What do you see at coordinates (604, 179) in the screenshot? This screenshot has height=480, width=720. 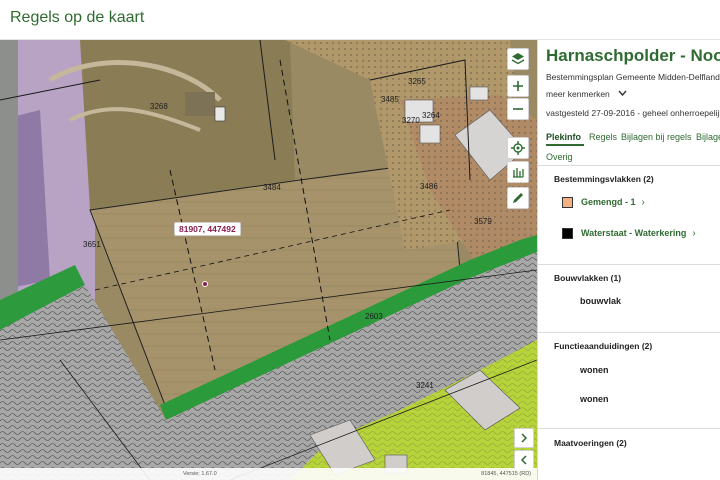 I see `section-bestemmingsvlakken: Bestemmingsvlakken (2)` at bounding box center [604, 179].